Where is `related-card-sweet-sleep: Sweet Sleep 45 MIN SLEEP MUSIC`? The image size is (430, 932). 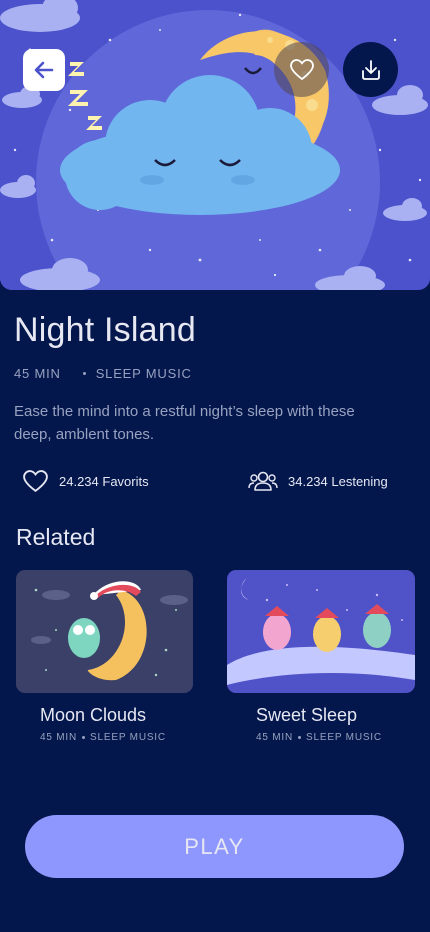 related-card-sweet-sleep: Sweet Sleep 45 MIN SLEEP MUSIC is located at coordinates (321, 656).